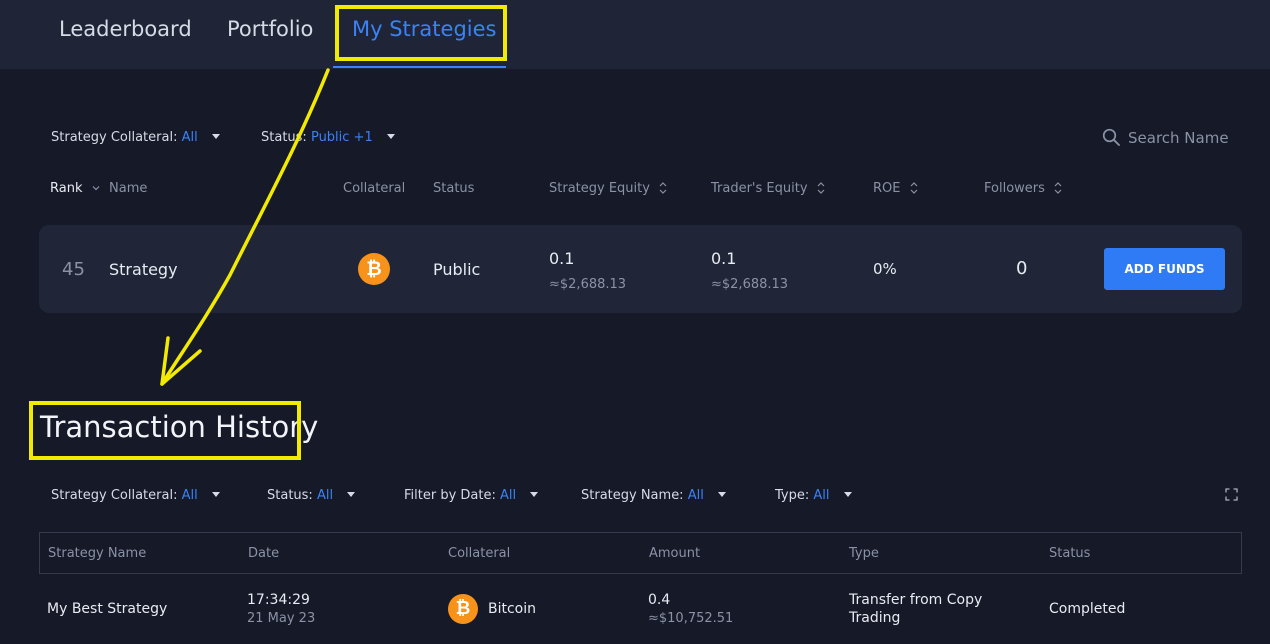  Describe the element at coordinates (792, 495) in the screenshot. I see `filter-label: Type:` at that location.